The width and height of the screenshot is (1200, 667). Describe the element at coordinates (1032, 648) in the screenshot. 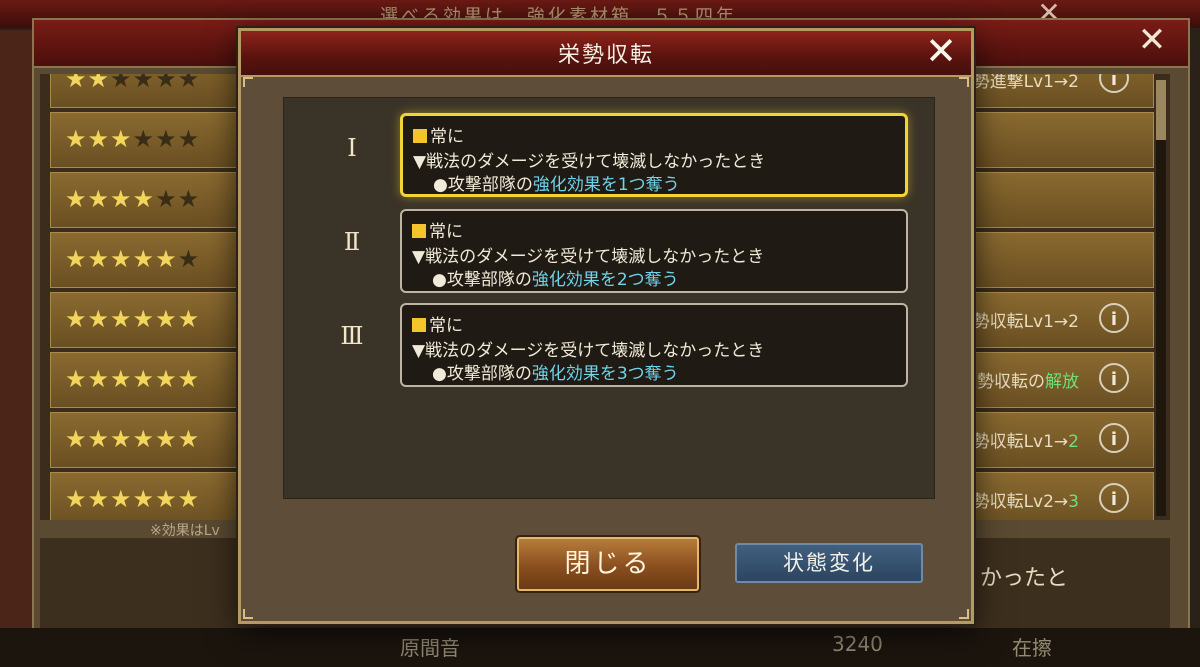

I see `background-bottom-right-text: 在擦` at that location.